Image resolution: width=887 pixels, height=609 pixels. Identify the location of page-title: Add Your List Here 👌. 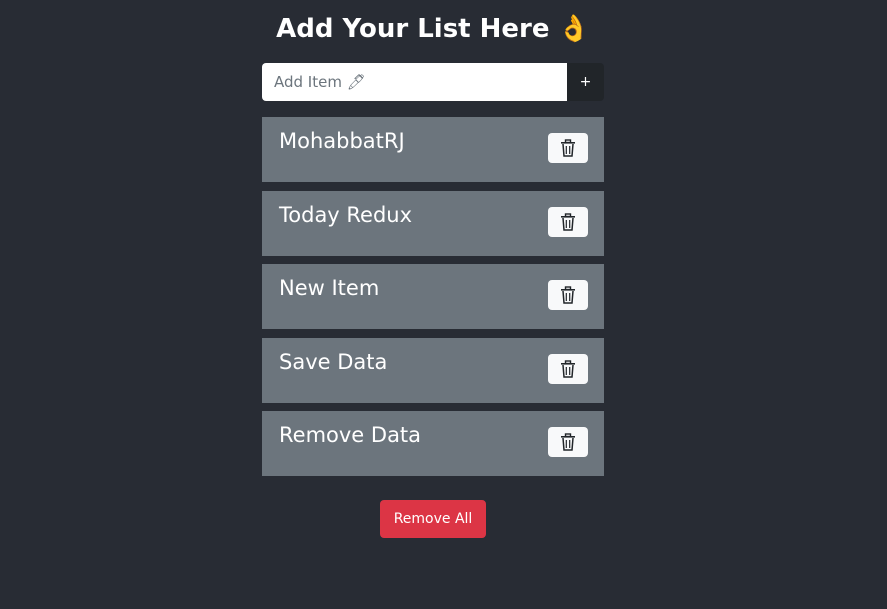
(433, 29).